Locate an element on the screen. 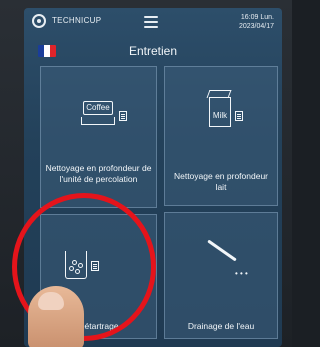 The height and width of the screenshot is (347, 320). drain-wand-icon is located at coordinates (222, 250).